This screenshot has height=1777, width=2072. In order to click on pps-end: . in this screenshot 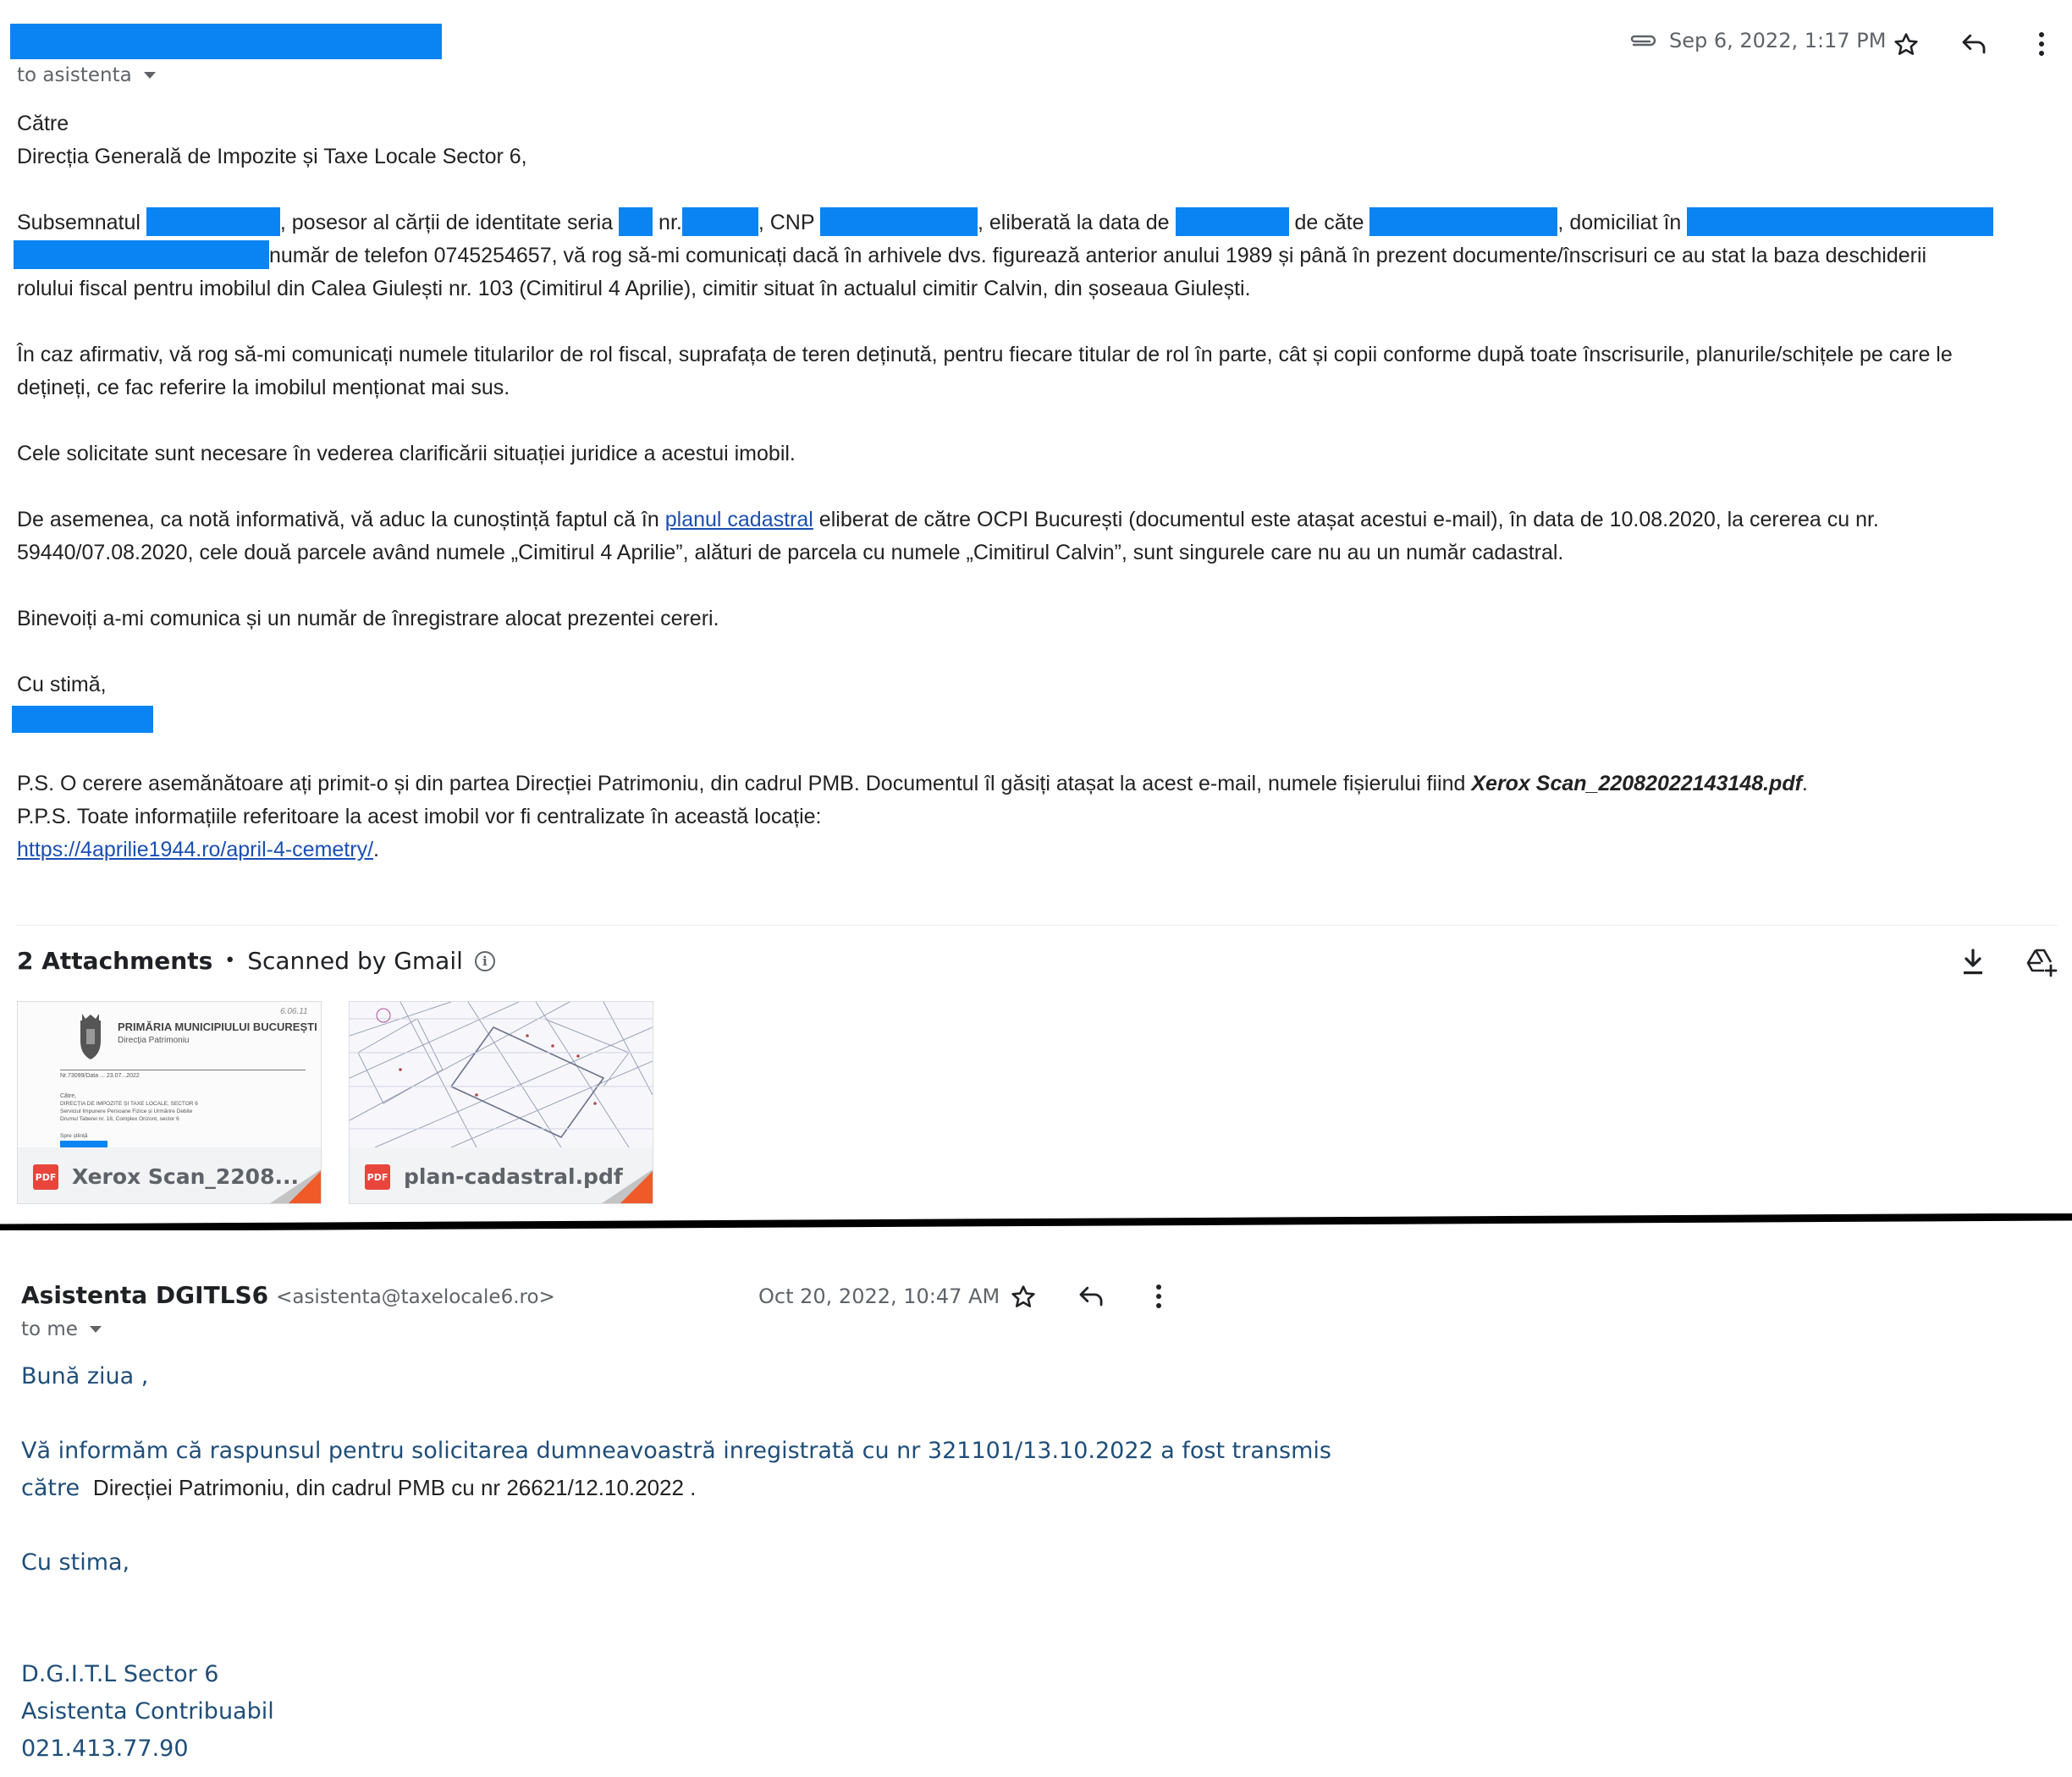, I will do `click(376, 849)`.